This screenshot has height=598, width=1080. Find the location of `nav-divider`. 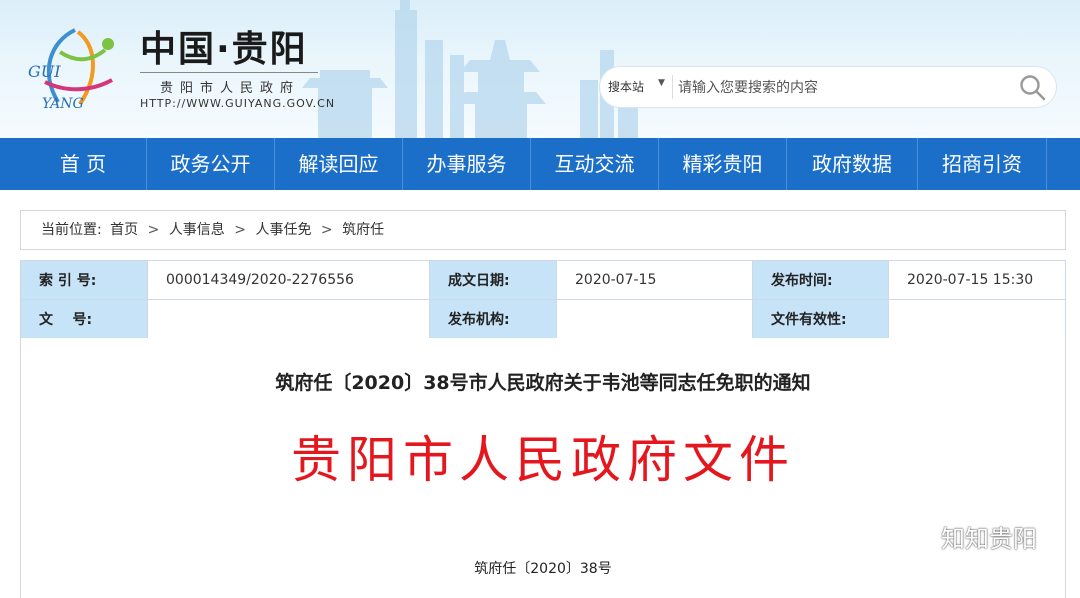

nav-divider is located at coordinates (1046, 164).